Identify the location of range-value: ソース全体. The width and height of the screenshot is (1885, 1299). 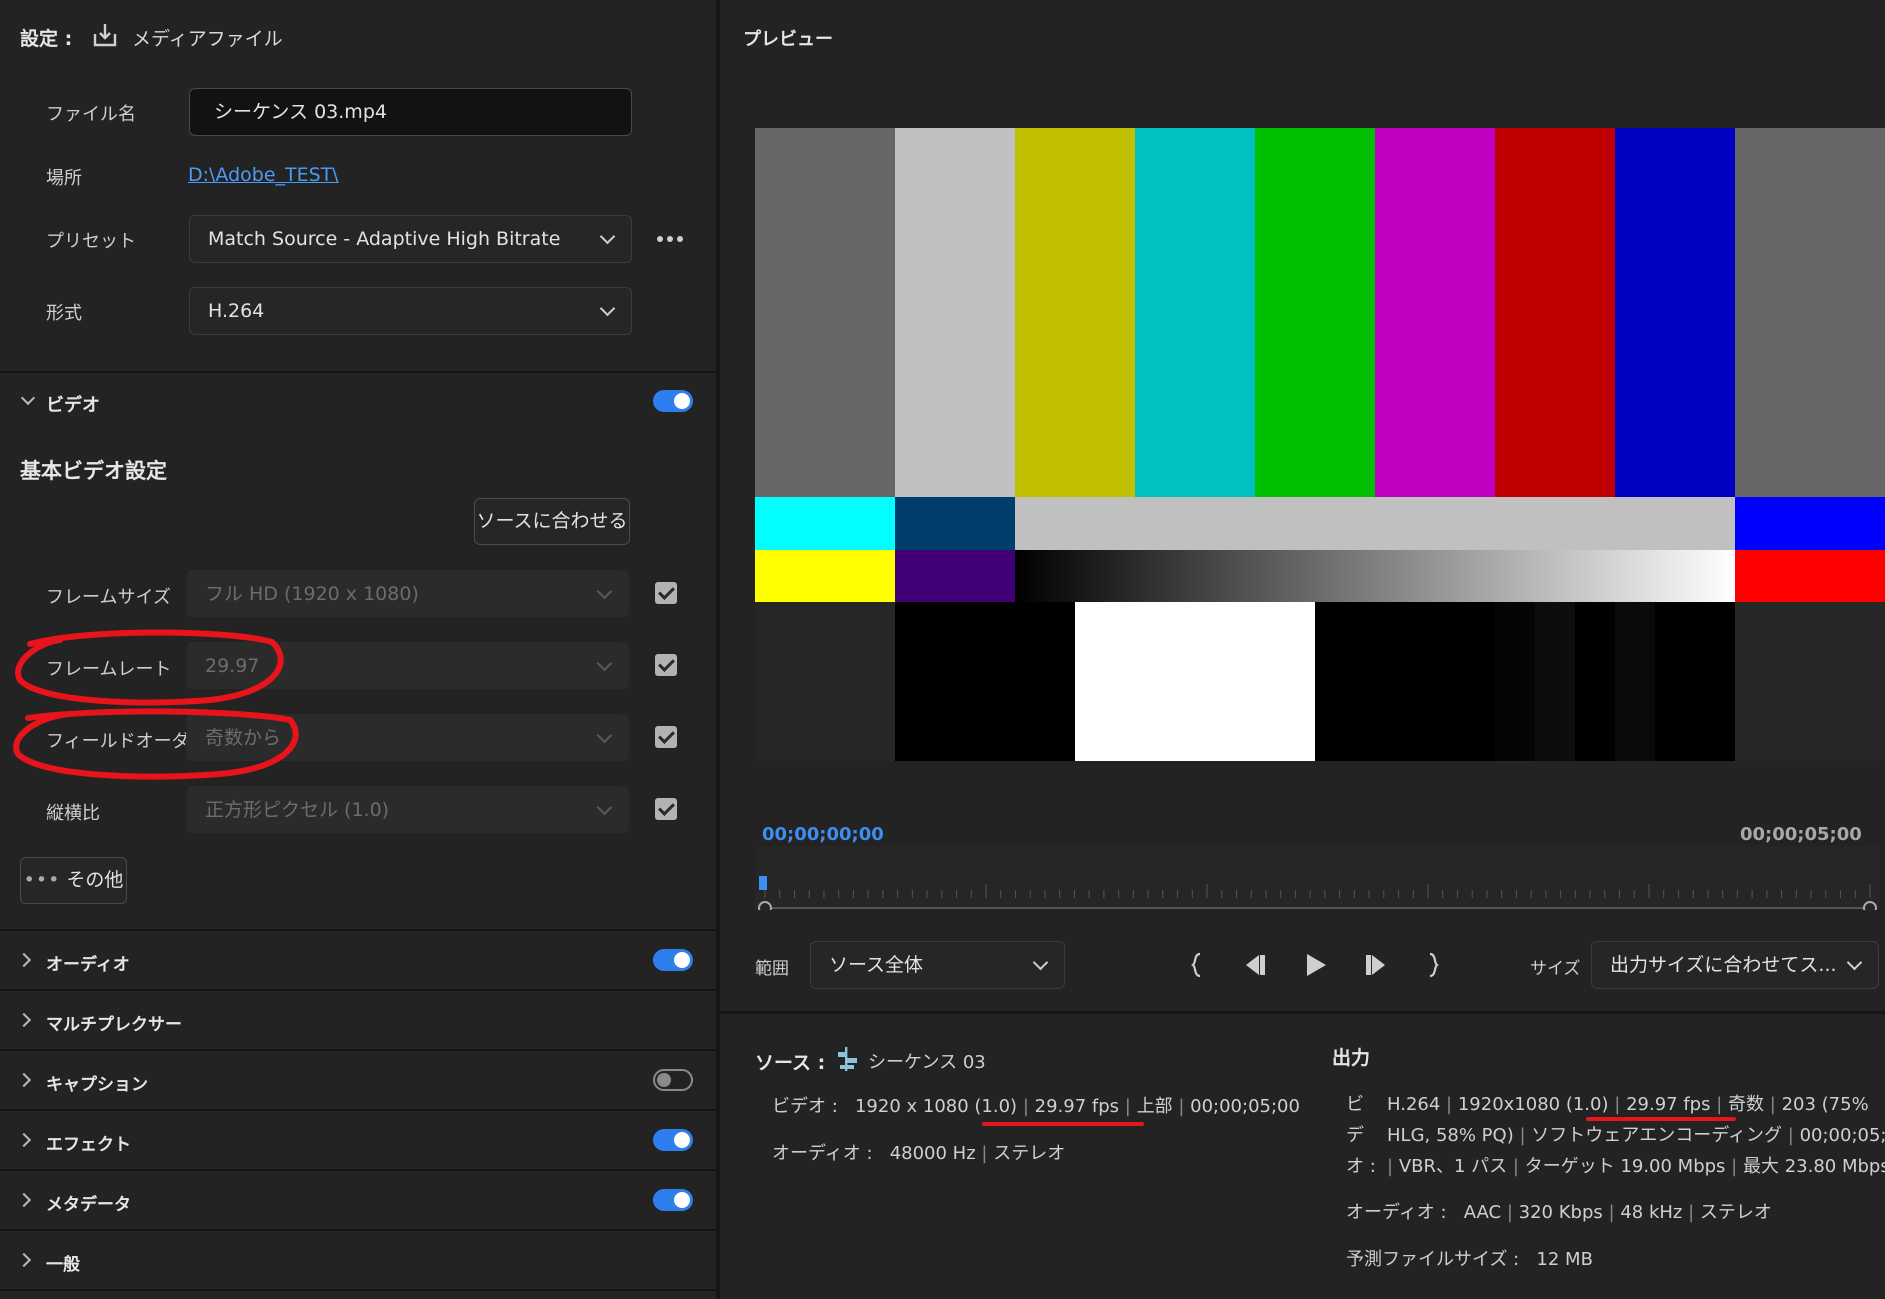
(876, 965).